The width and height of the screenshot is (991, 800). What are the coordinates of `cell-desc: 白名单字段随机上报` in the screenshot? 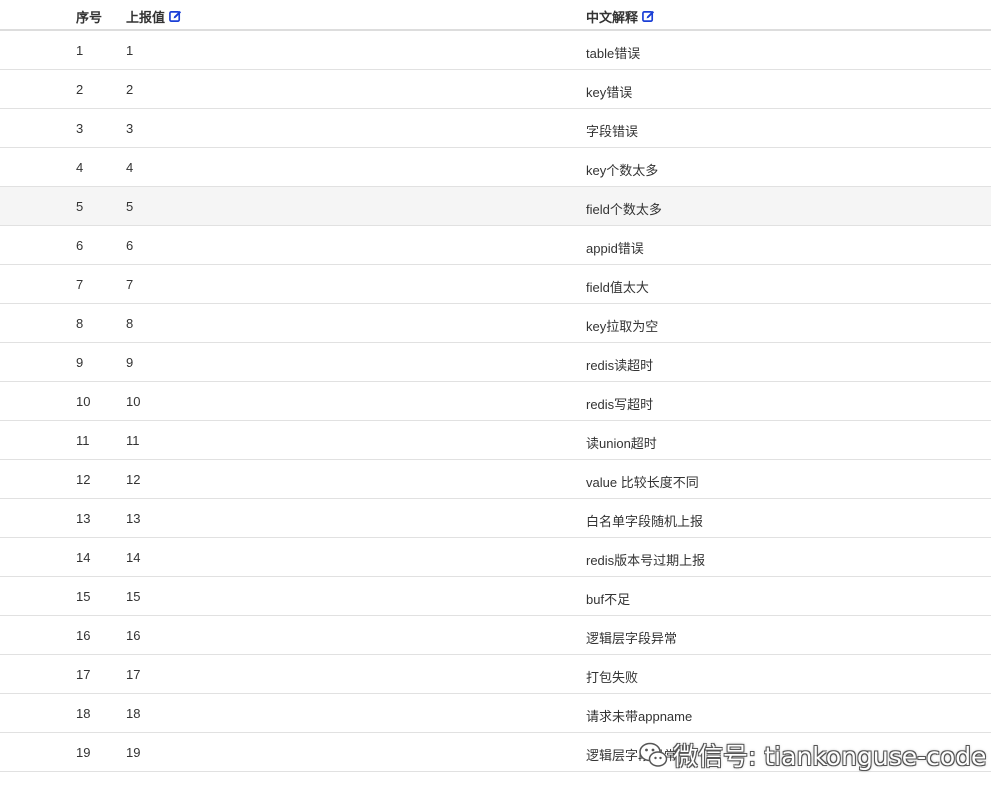 It's located at (645, 521).